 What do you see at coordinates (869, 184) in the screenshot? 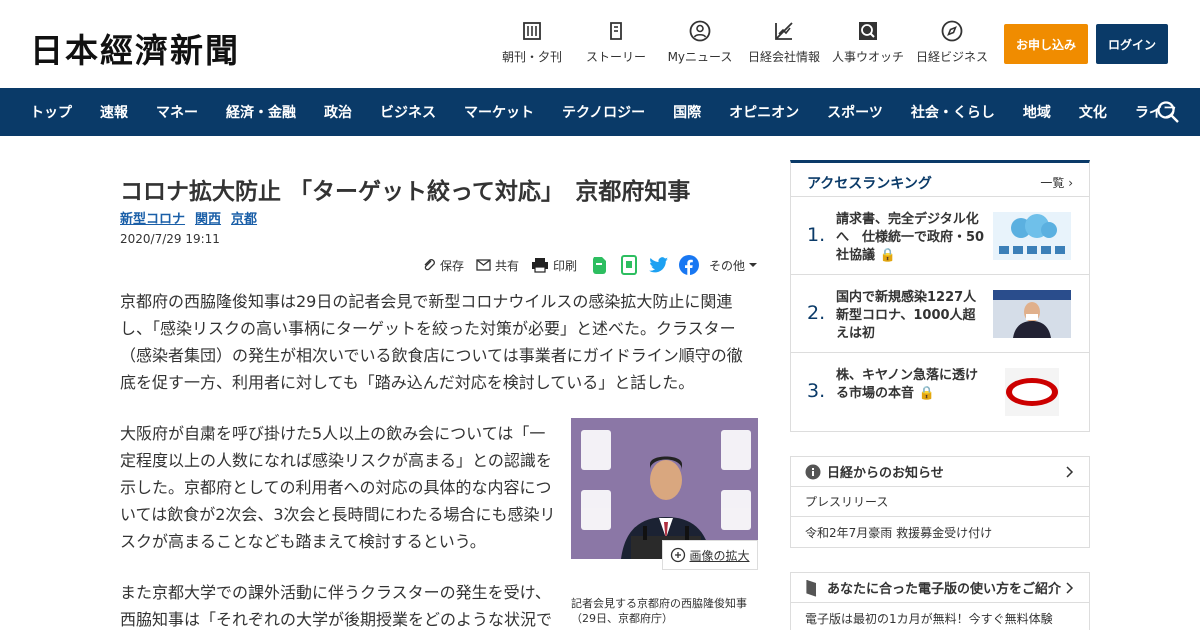
I see `ranking-title: アクセスランキング` at bounding box center [869, 184].